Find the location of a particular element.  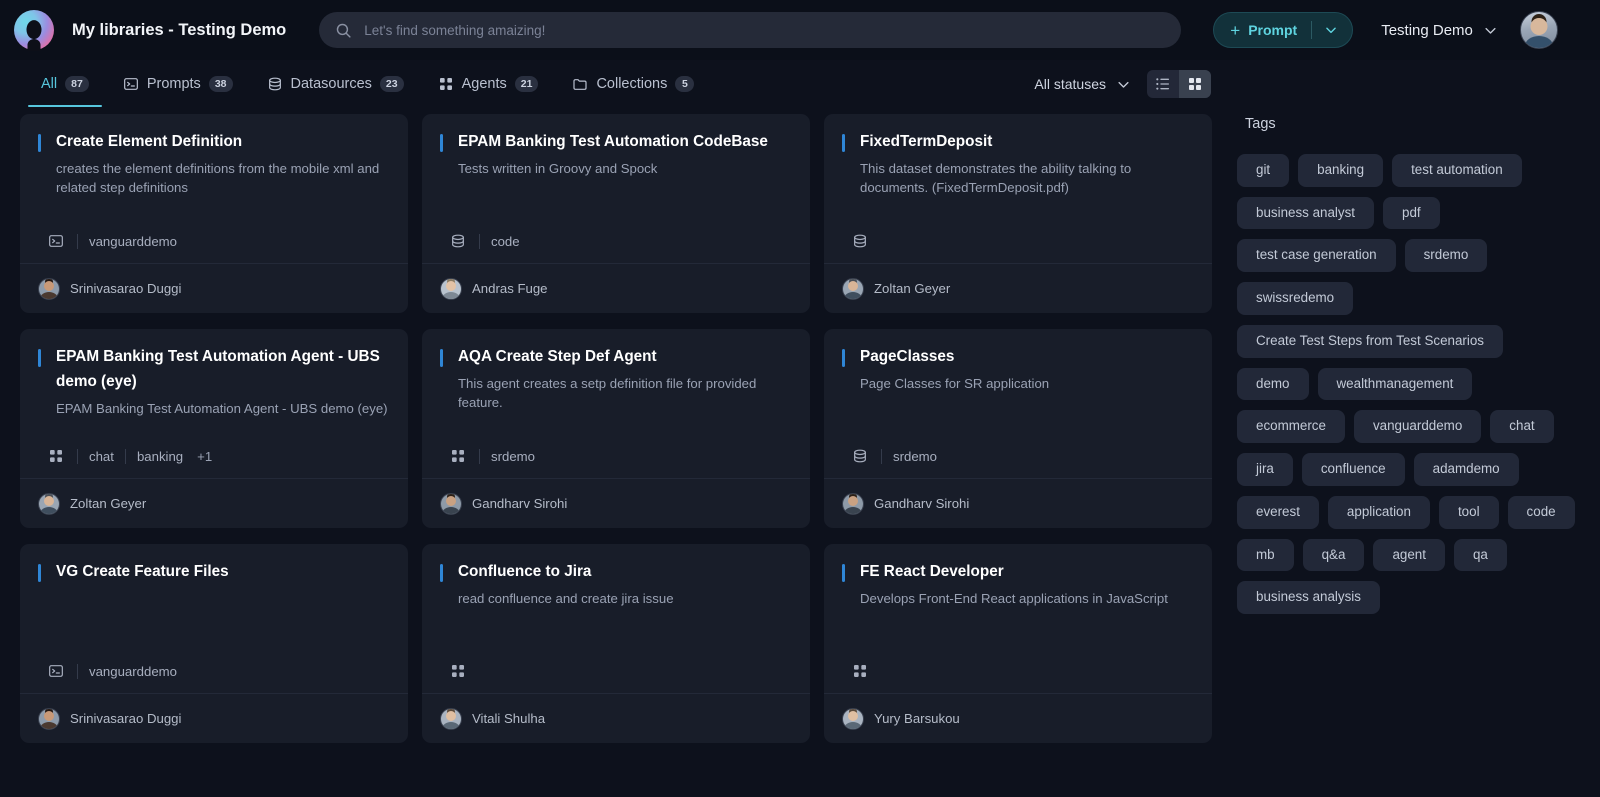

card-tag-row: vanguarddemo is located at coordinates (214, 241).